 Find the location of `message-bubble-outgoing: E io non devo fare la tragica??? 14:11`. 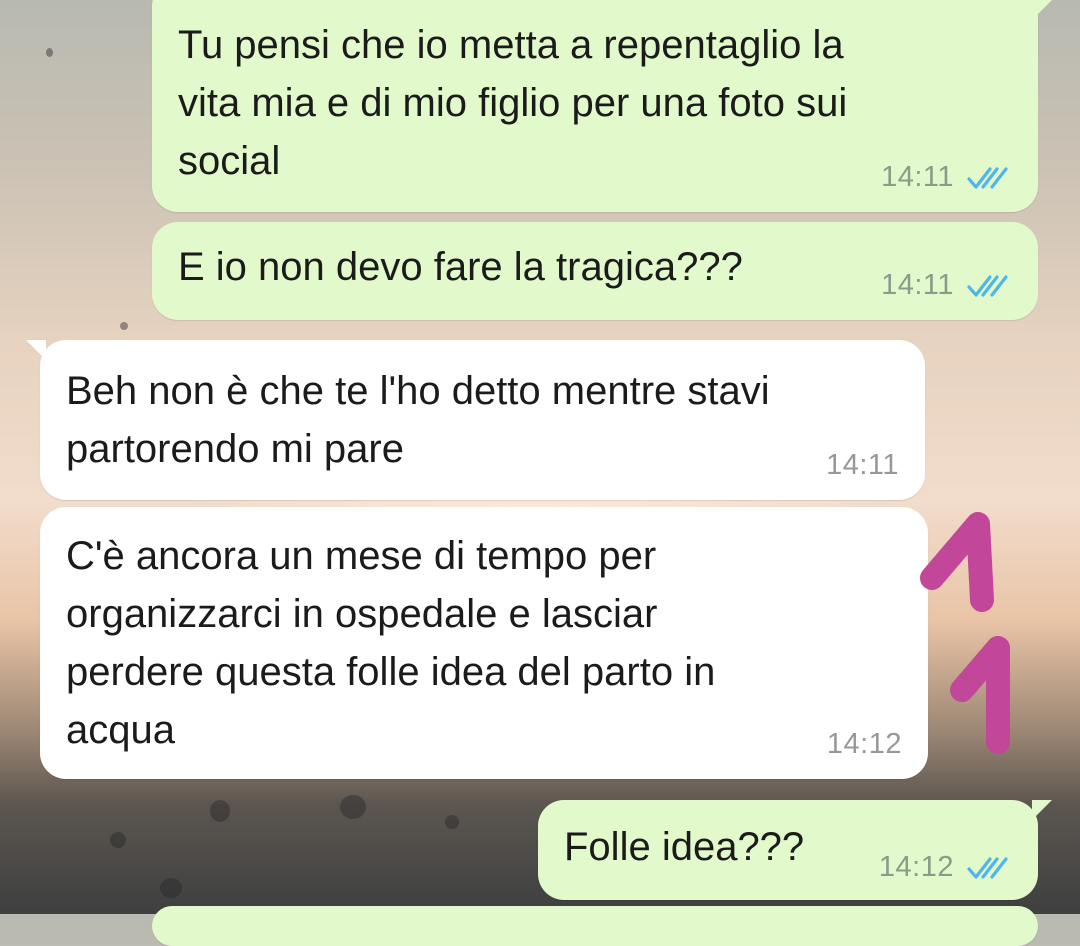

message-bubble-outgoing: E io non devo fare la tragica??? 14:11 is located at coordinates (595, 271).